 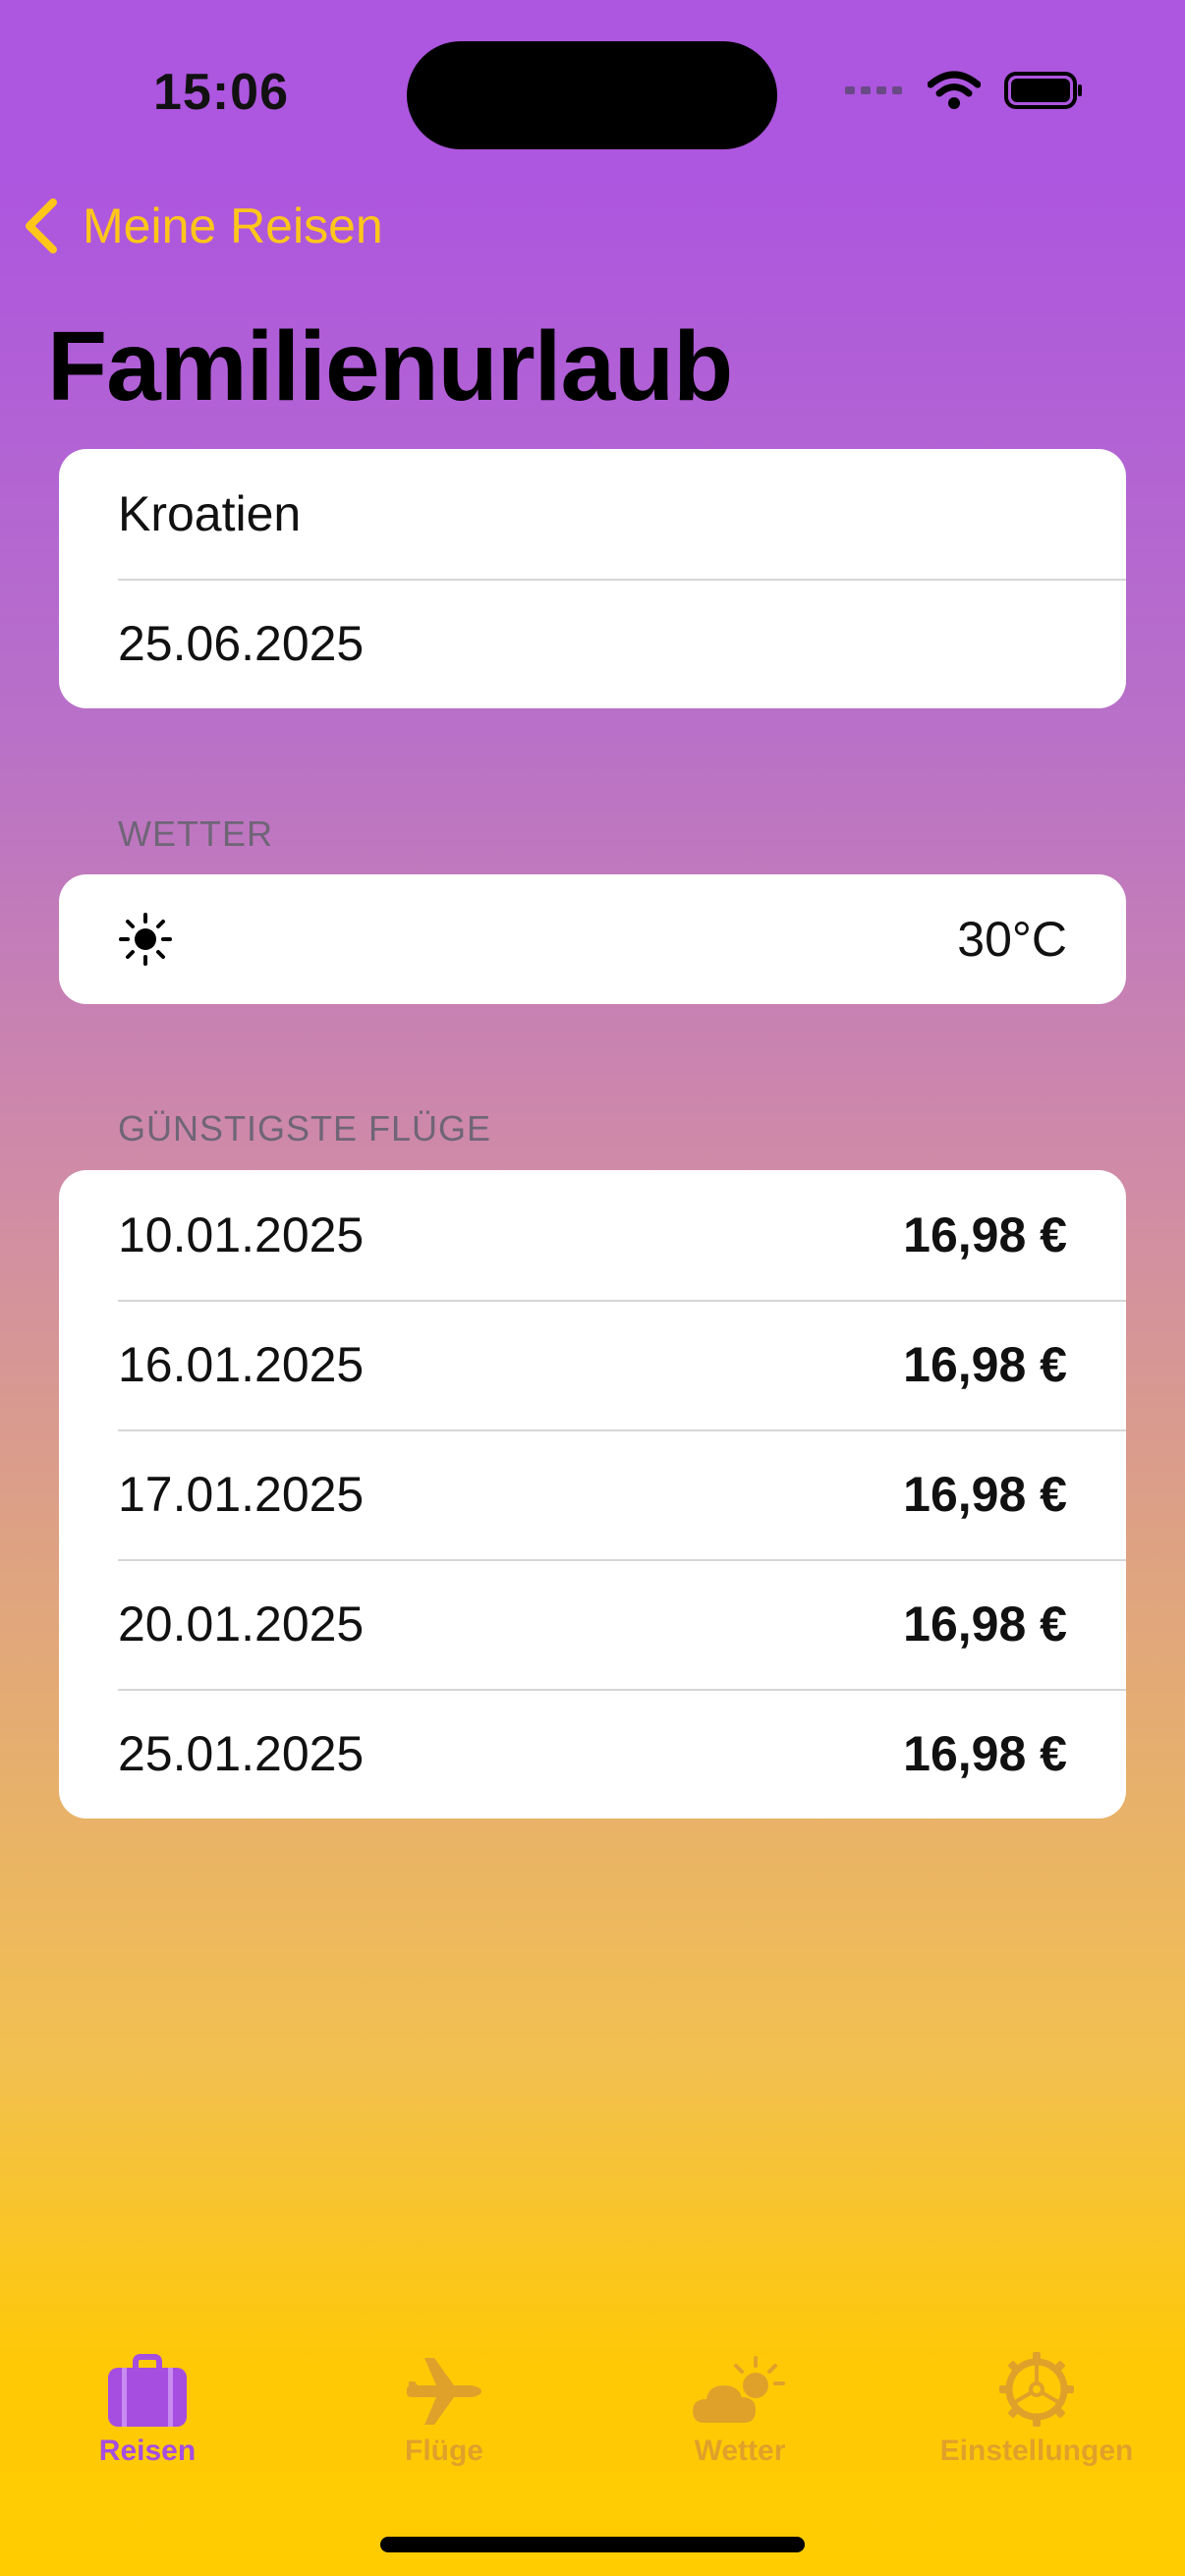 I want to click on tab-einstellungen: Einstellungen, so click(x=1037, y=2404).